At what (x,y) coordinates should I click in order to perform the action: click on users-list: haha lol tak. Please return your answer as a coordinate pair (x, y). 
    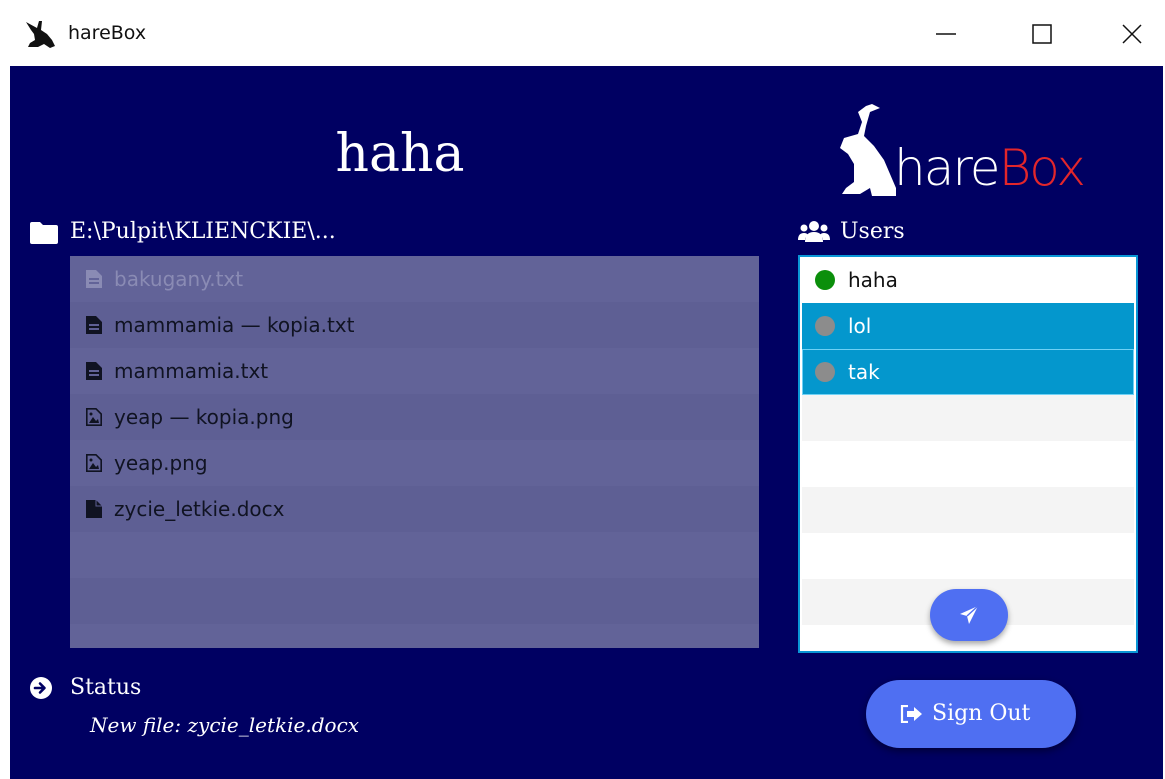
    Looking at the image, I should click on (968, 454).